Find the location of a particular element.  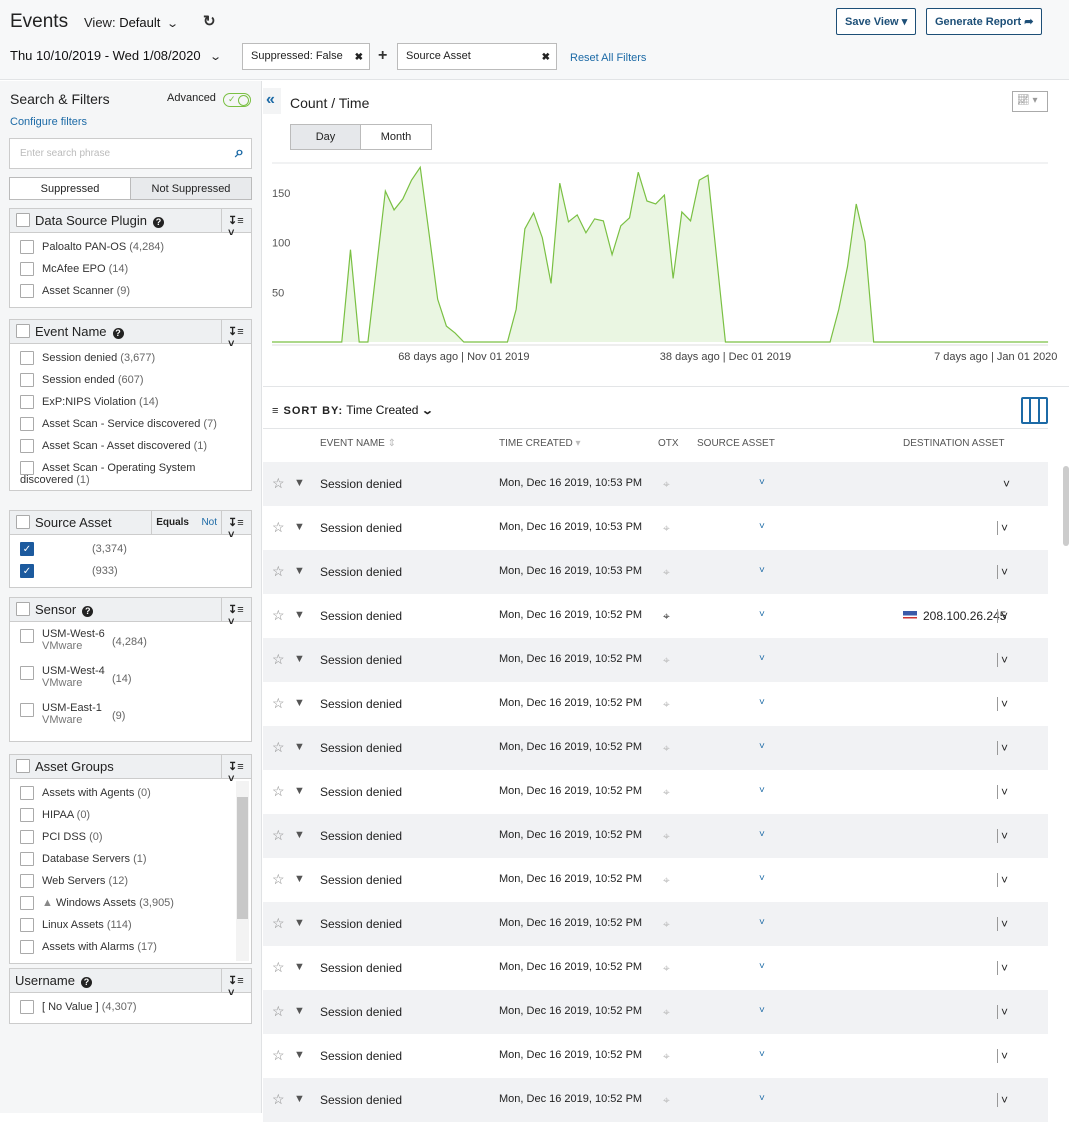

column-header-event-name: EVENT NAME ⇕ is located at coordinates (358, 443).